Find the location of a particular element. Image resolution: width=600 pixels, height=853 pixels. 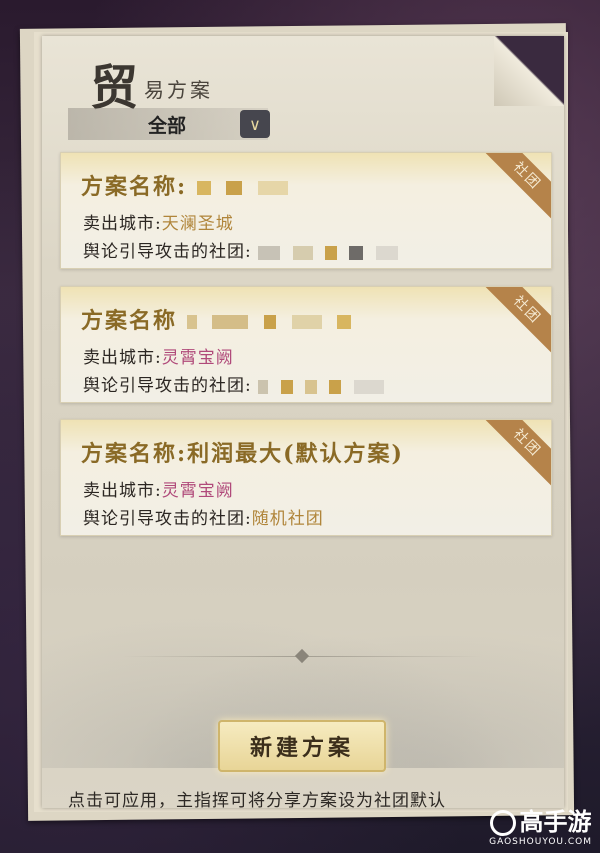

plan-name: 方案名称: is located at coordinates (134, 187).